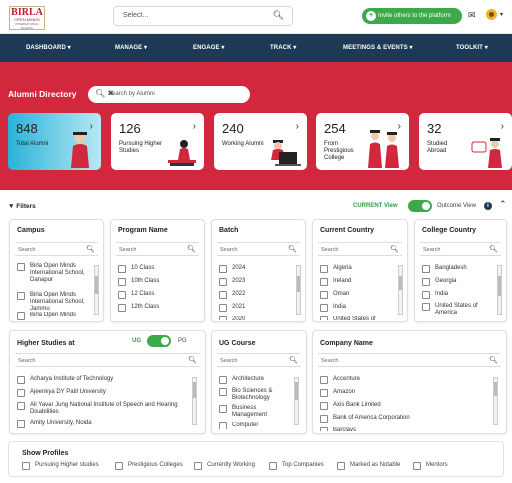 Image resolution: width=512 pixels, height=483 pixels. What do you see at coordinates (260, 141) in the screenshot?
I see `card-working-alumni: 240 Working Alumni ›` at bounding box center [260, 141].